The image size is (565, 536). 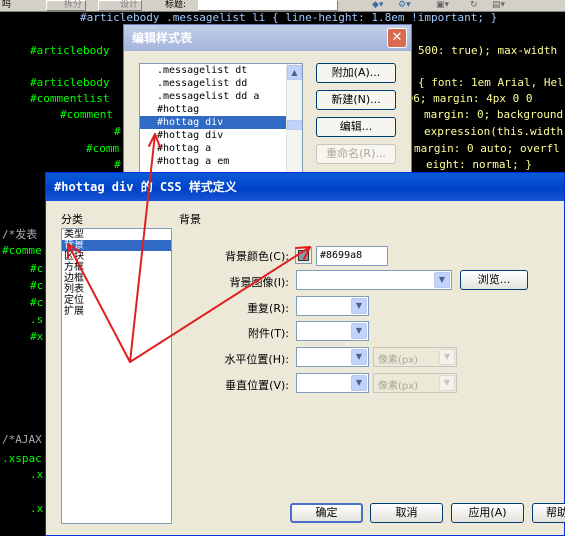 I want to click on rule-list-item: #hottag a, so click(x=221, y=148).